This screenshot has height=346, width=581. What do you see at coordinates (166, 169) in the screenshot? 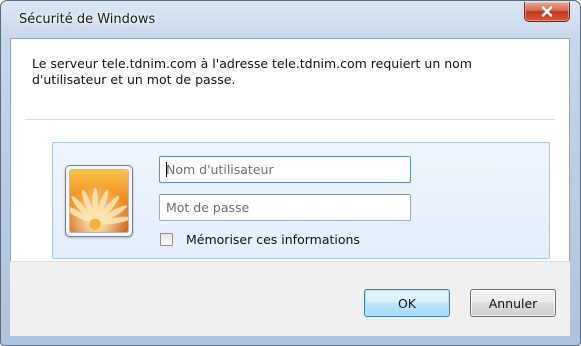
I see `text-caret` at bounding box center [166, 169].